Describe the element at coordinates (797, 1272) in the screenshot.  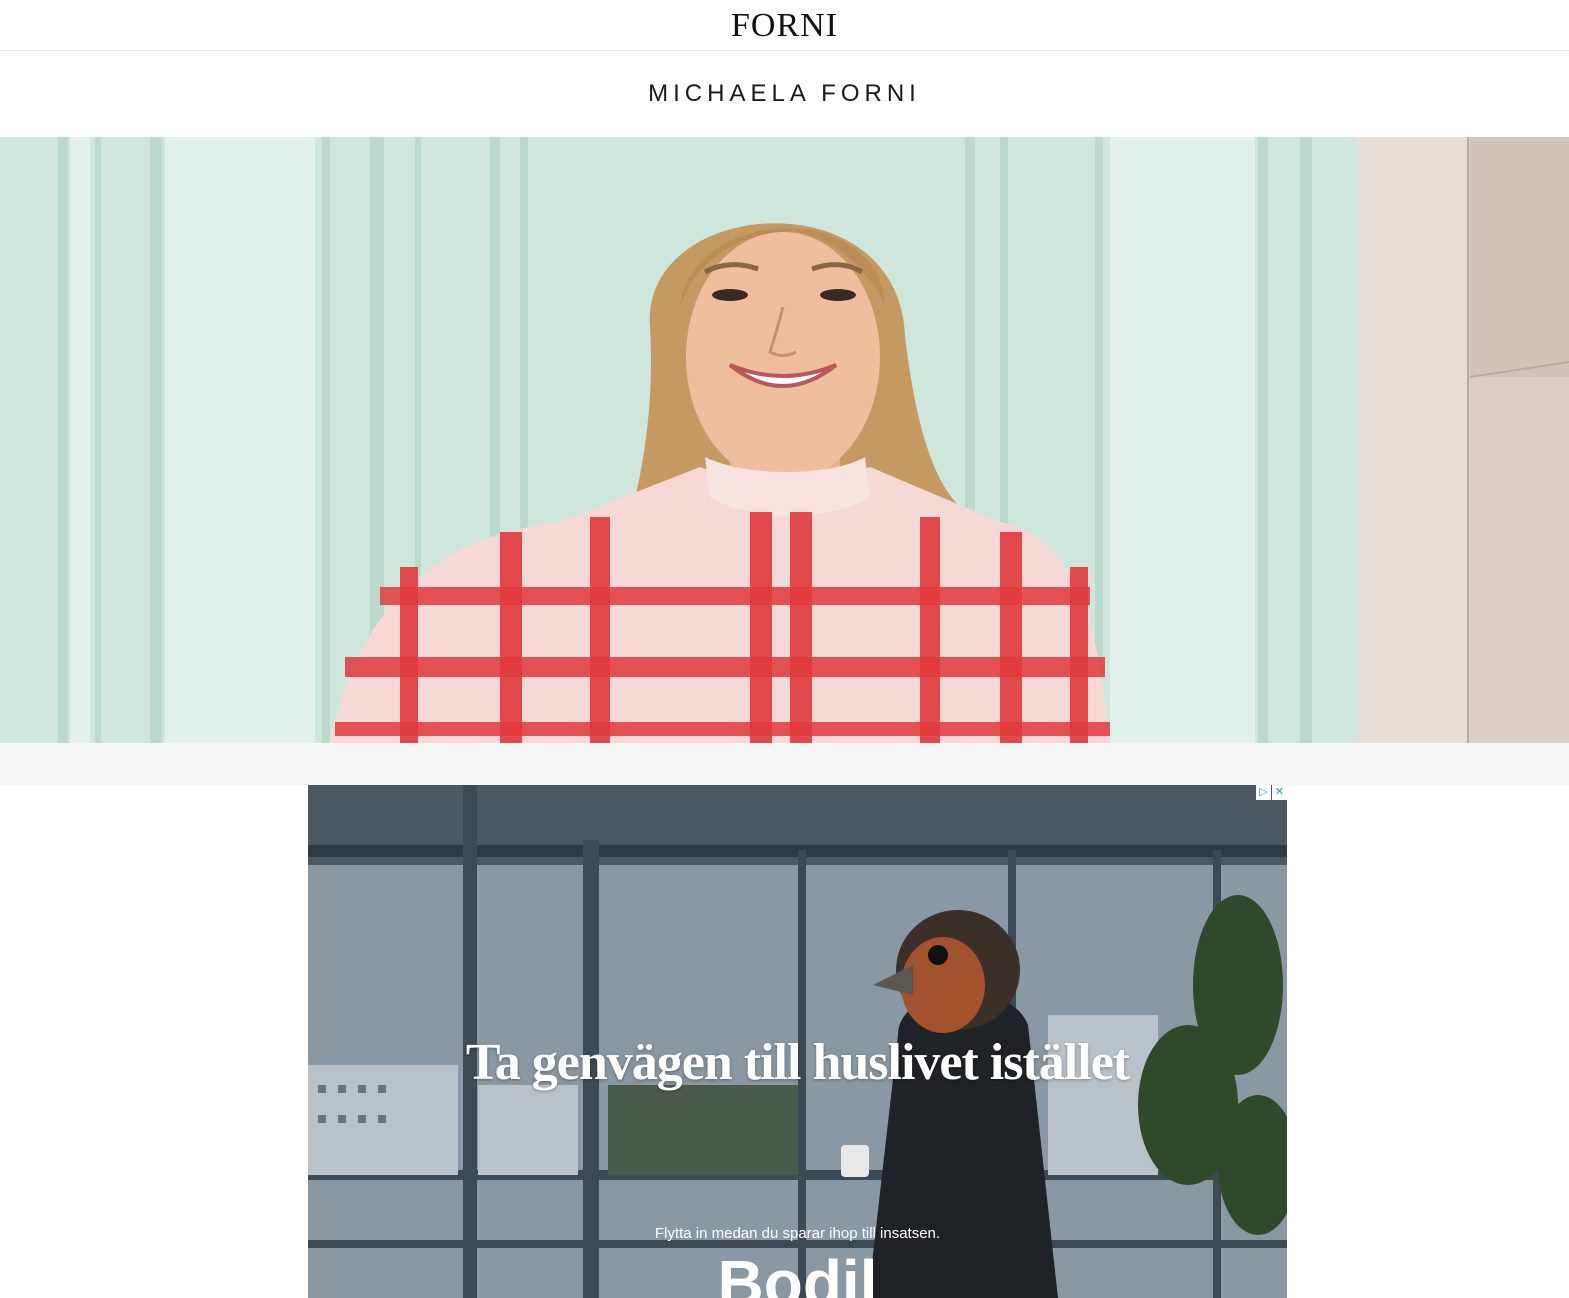
I see `ad-brand: Bodil` at that location.